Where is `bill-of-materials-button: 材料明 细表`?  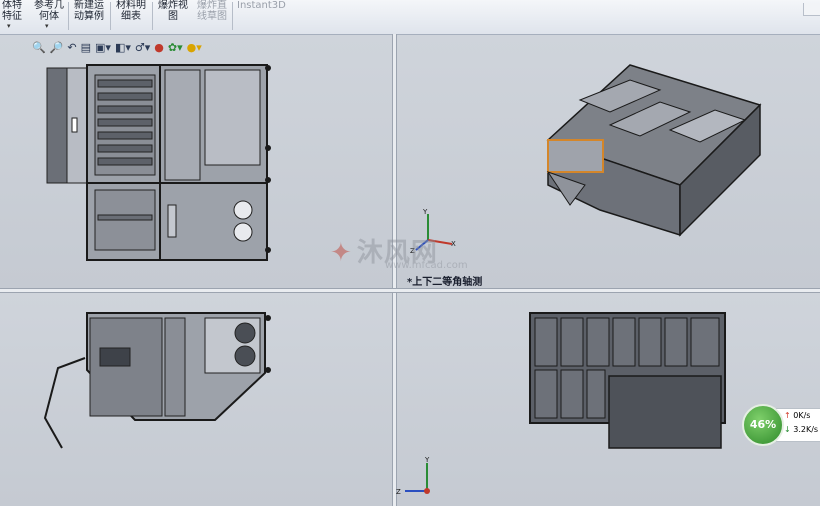 bill-of-materials-button: 材料明 细表 is located at coordinates (131, 11).